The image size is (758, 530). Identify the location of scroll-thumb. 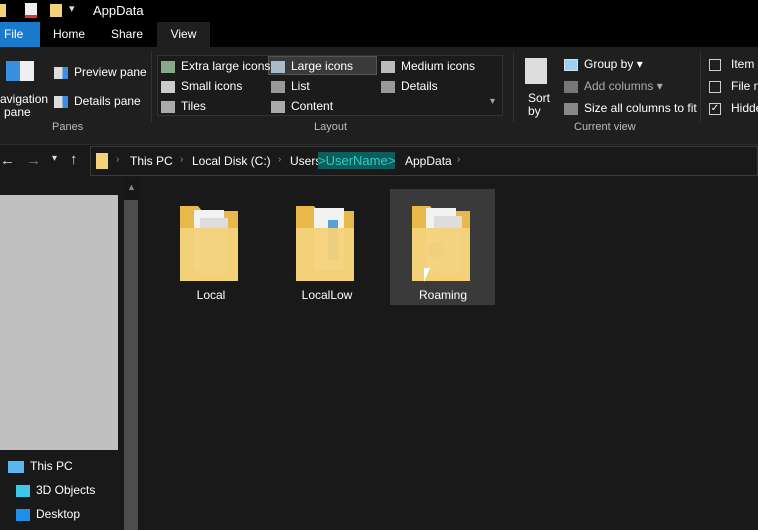
(131, 365).